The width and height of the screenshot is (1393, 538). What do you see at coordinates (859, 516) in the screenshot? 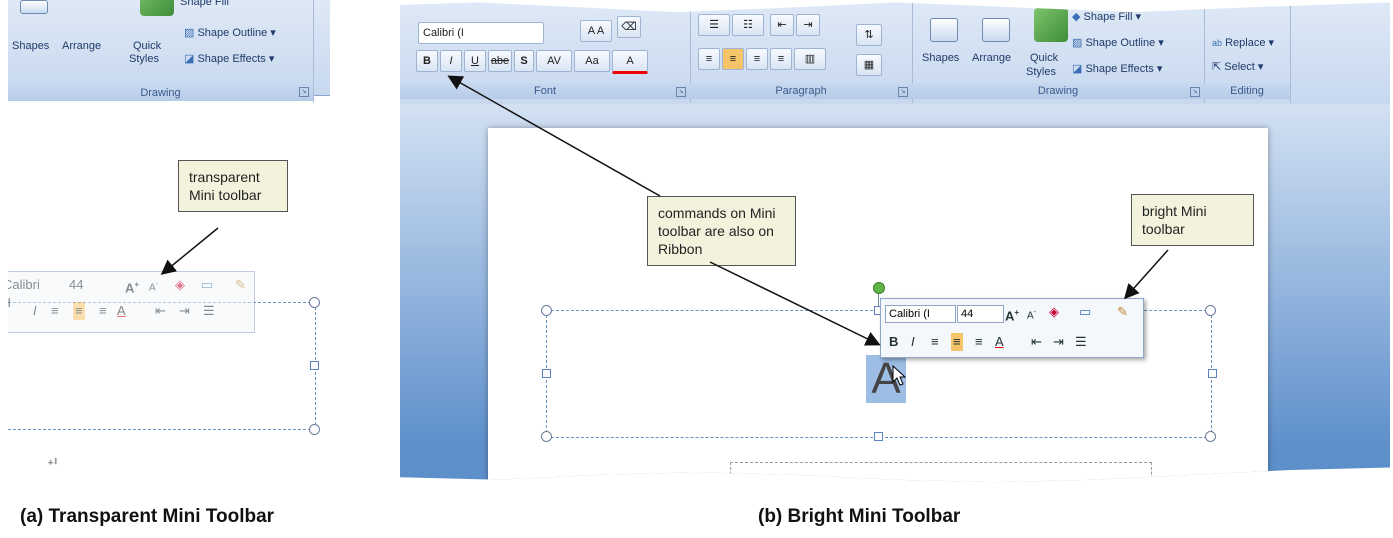
I see `caption-right: (b) Bright Mini Toolbar` at bounding box center [859, 516].